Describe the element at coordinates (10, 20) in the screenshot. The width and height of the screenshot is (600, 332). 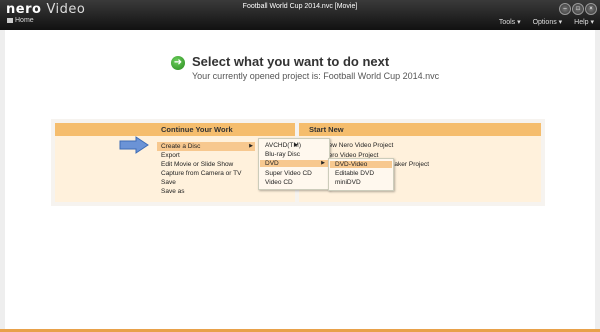
I see `home-icon` at that location.